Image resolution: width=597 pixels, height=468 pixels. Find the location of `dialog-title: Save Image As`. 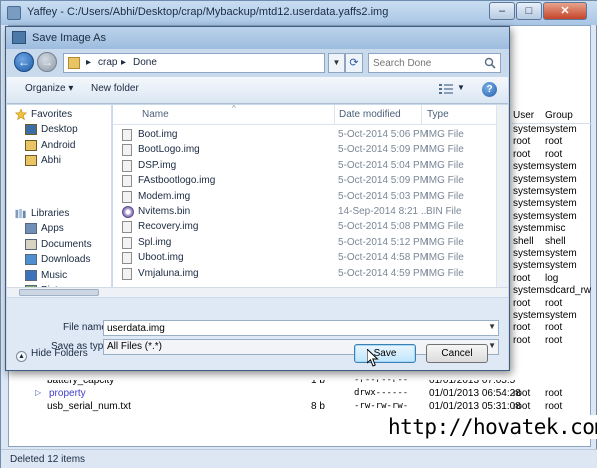

dialog-title: Save Image As is located at coordinates (69, 38).